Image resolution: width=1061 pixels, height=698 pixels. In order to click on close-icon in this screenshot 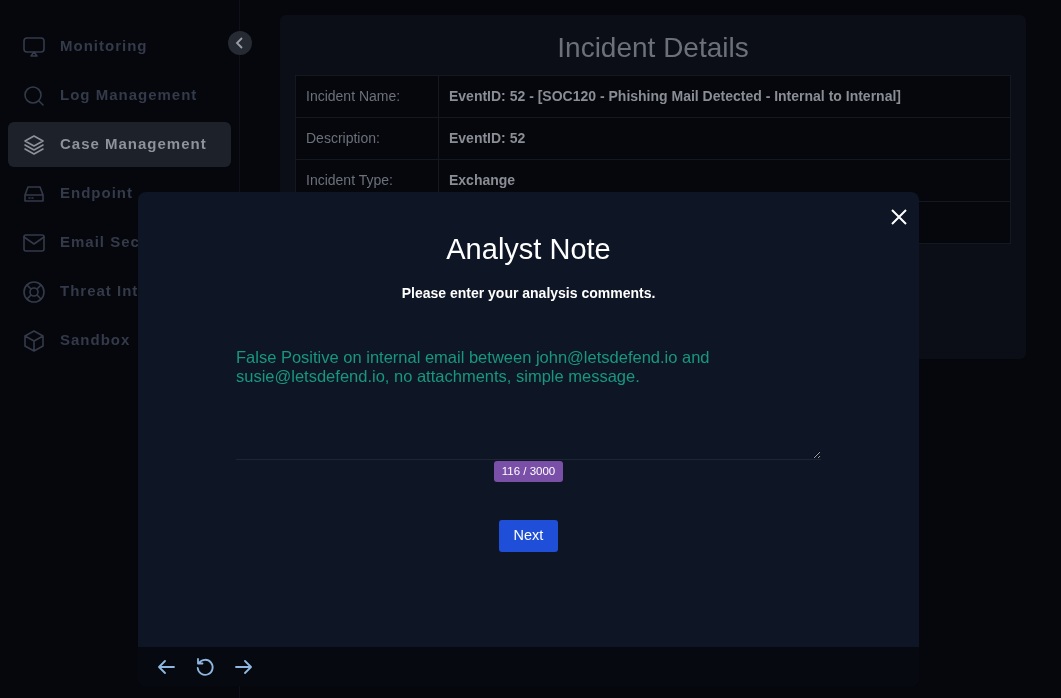, I will do `click(899, 216)`.